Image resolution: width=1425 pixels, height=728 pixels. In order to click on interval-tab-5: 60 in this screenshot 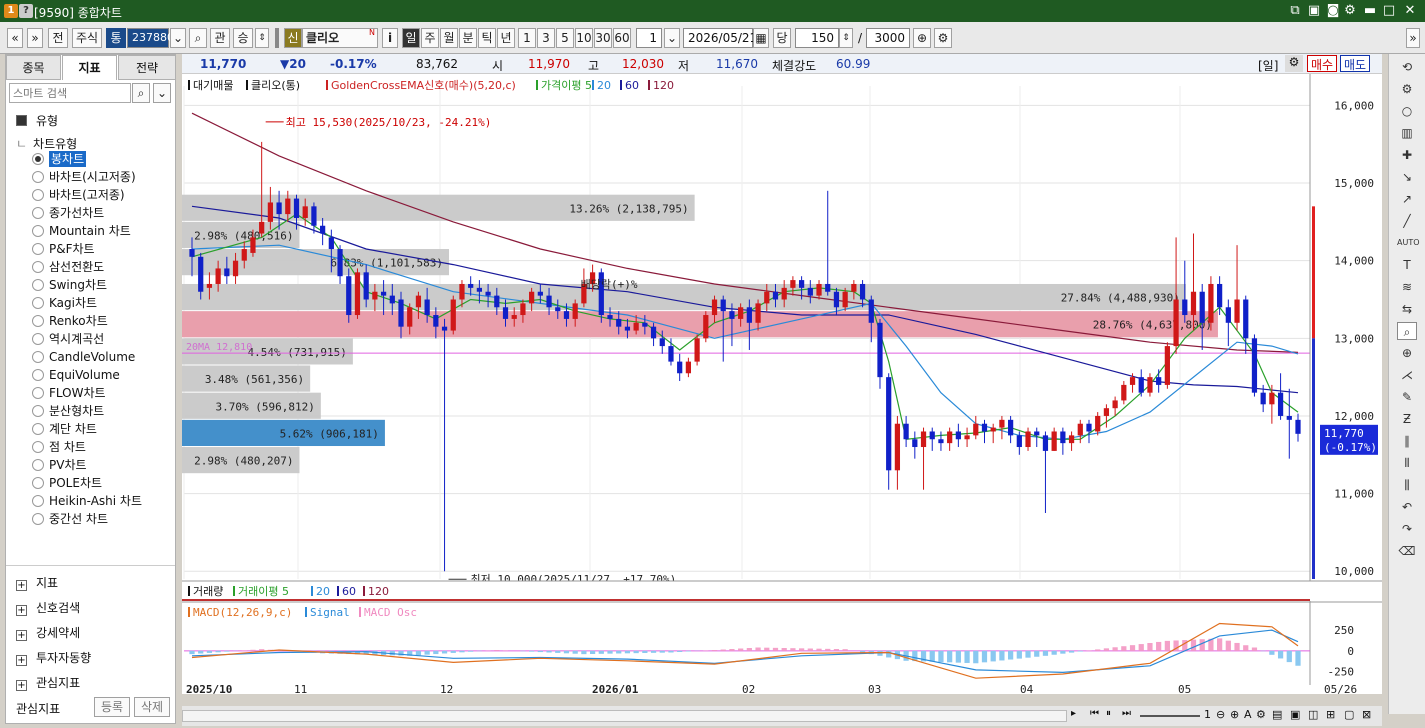, I will do `click(622, 38)`.